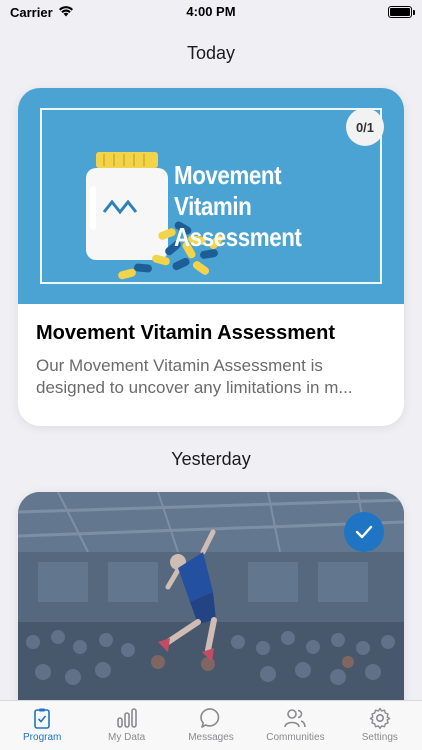  What do you see at coordinates (238, 206) in the screenshot?
I see `hero-title: Movement Vitamin Assessment` at bounding box center [238, 206].